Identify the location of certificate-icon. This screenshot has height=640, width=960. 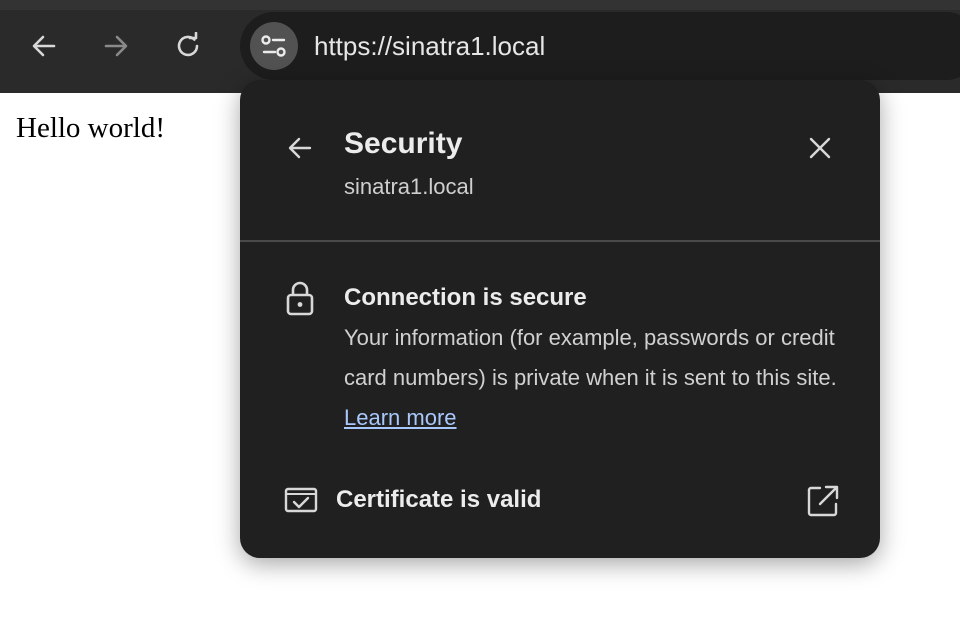
(301, 500).